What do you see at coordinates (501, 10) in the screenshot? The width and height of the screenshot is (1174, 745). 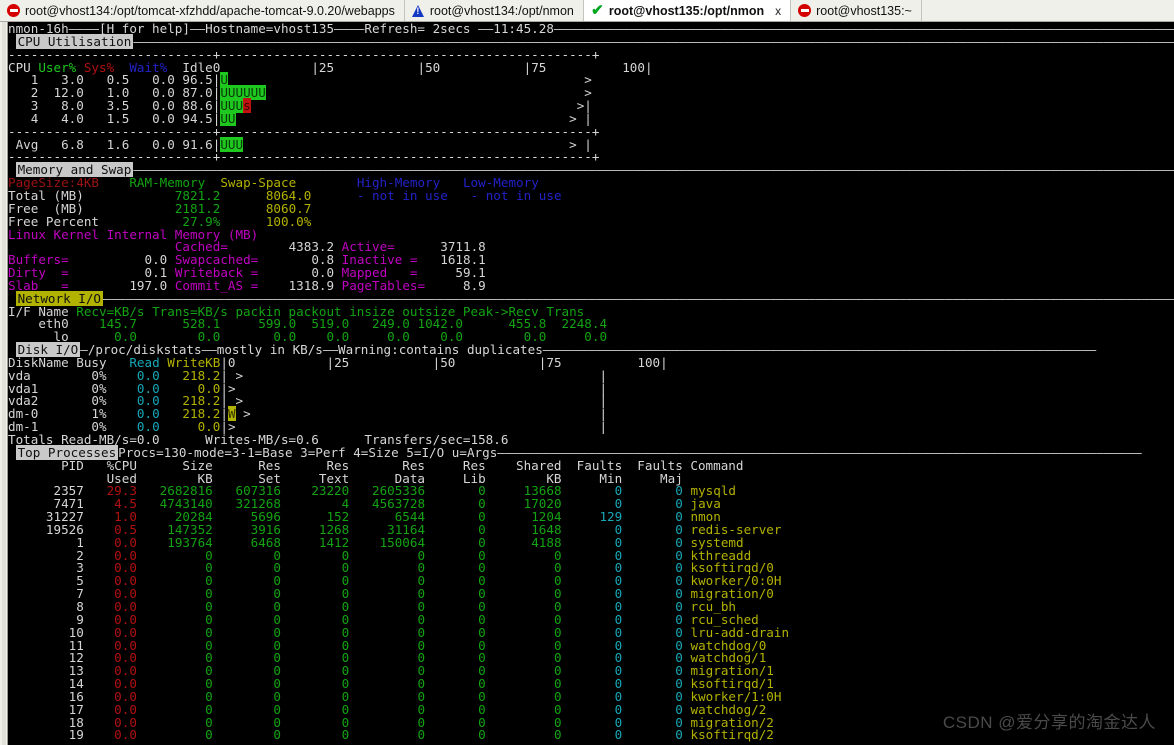 I see `browser-tab-label: root@vhost134:/opt/nmon` at bounding box center [501, 10].